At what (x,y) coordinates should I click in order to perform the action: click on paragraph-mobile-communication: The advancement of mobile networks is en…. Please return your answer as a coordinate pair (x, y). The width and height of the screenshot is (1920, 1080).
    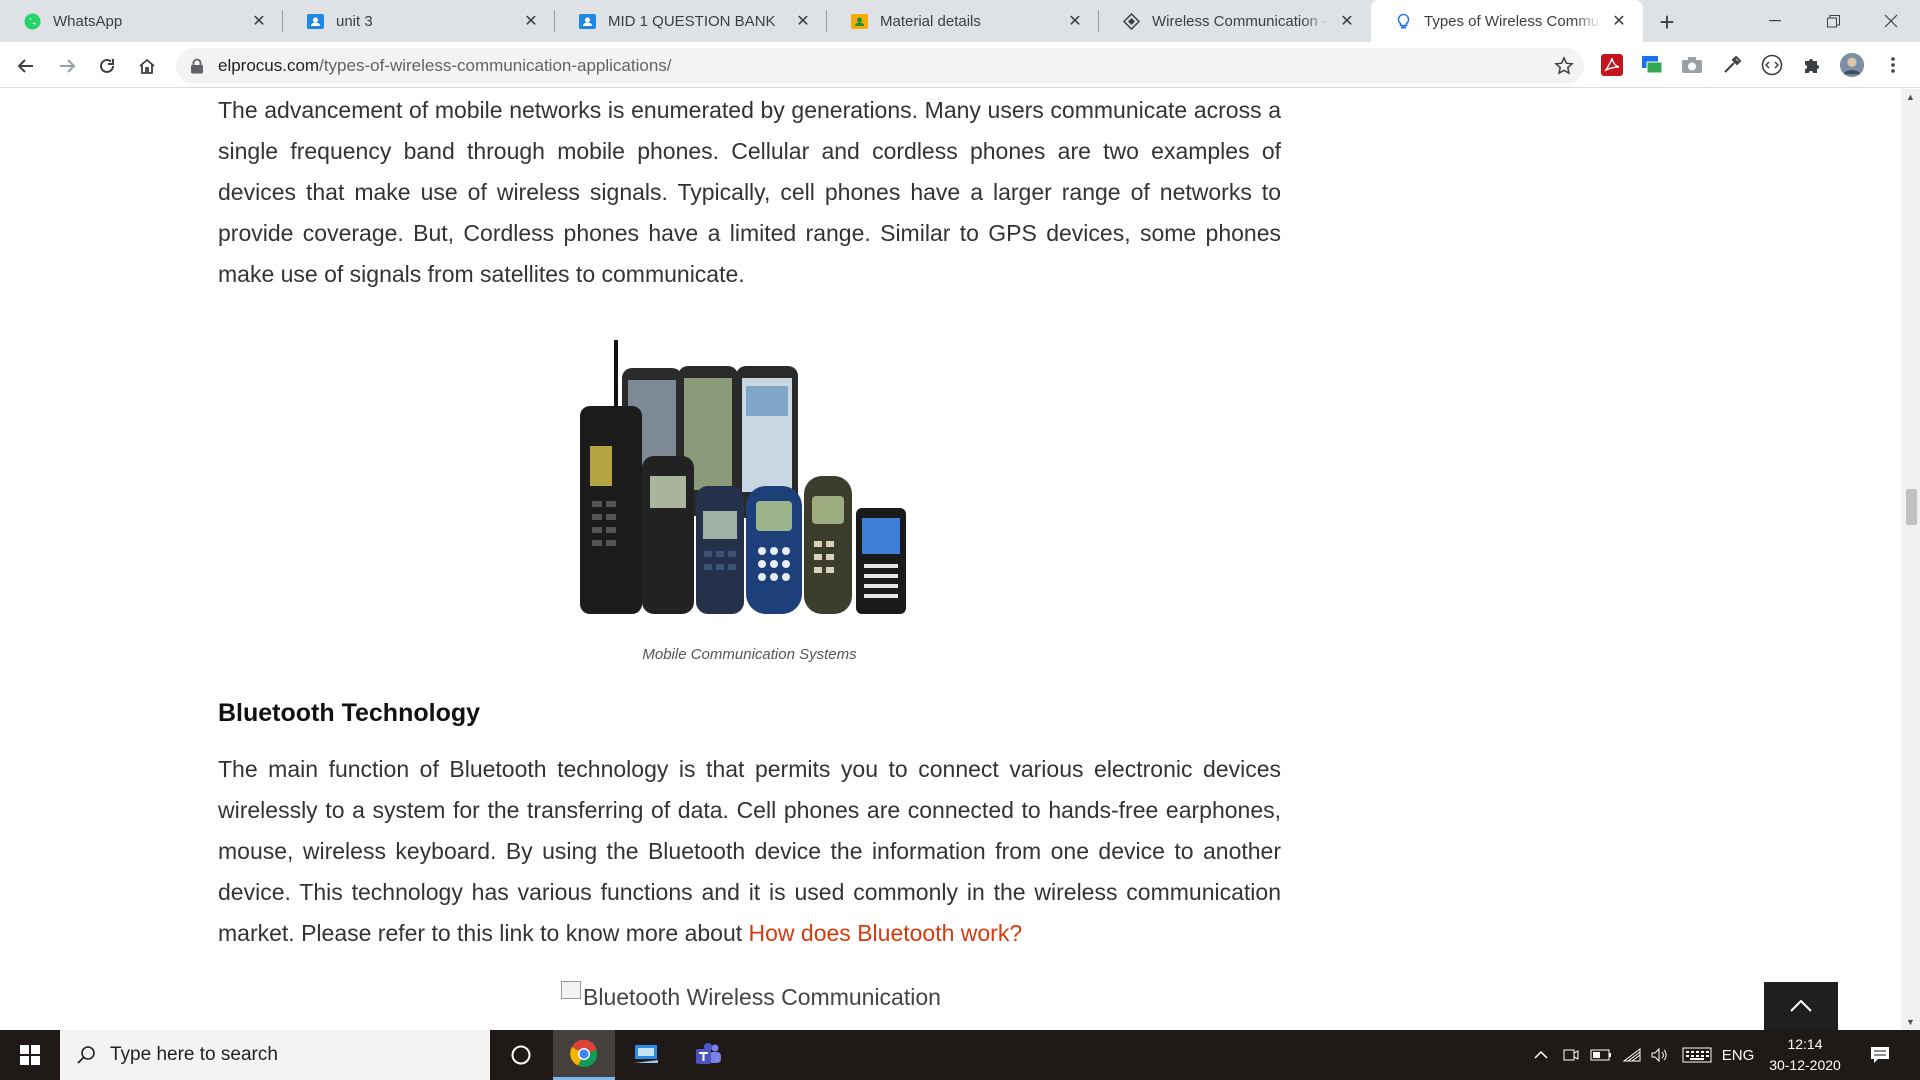
    Looking at the image, I should click on (749, 192).